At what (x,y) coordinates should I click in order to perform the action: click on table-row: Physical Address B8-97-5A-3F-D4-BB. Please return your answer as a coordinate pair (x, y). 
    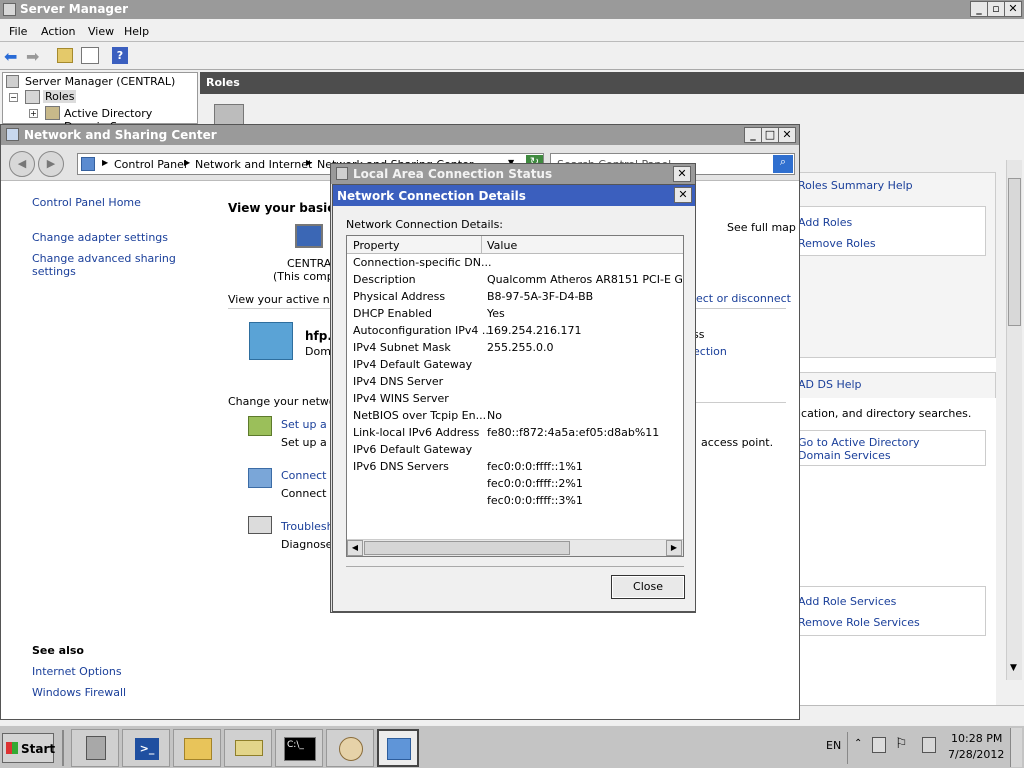
    Looking at the image, I should click on (515, 298).